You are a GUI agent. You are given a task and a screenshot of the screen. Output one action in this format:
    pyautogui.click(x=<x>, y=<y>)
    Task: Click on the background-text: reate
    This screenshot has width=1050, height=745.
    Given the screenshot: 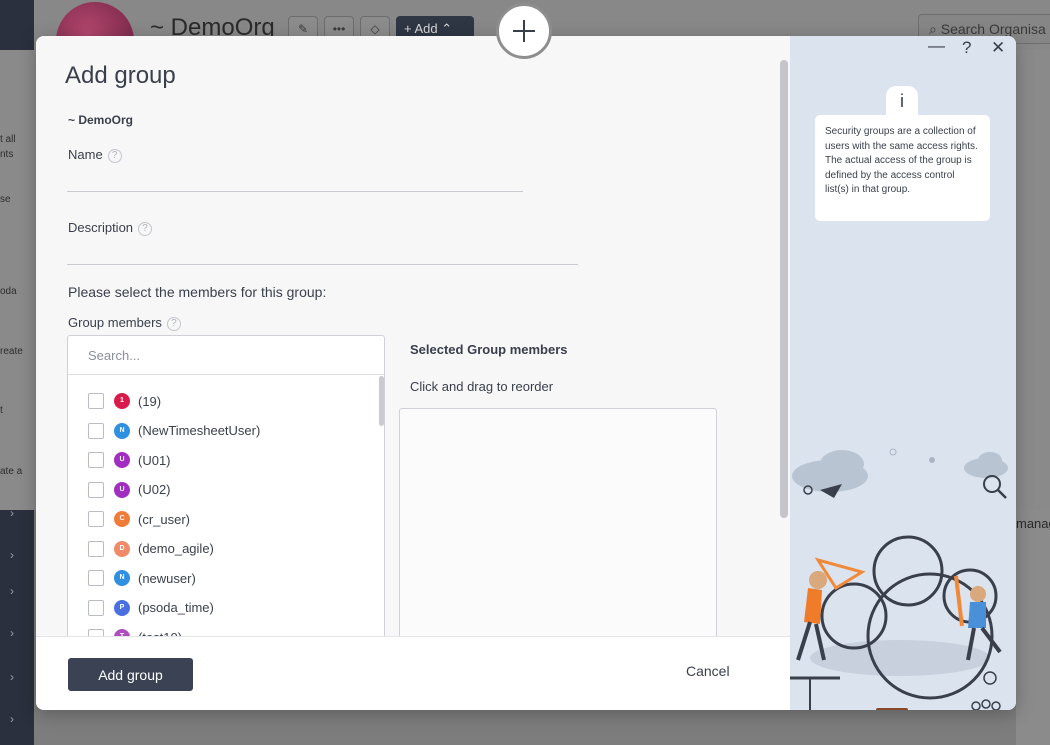 What is the action you would take?
    pyautogui.click(x=11, y=351)
    